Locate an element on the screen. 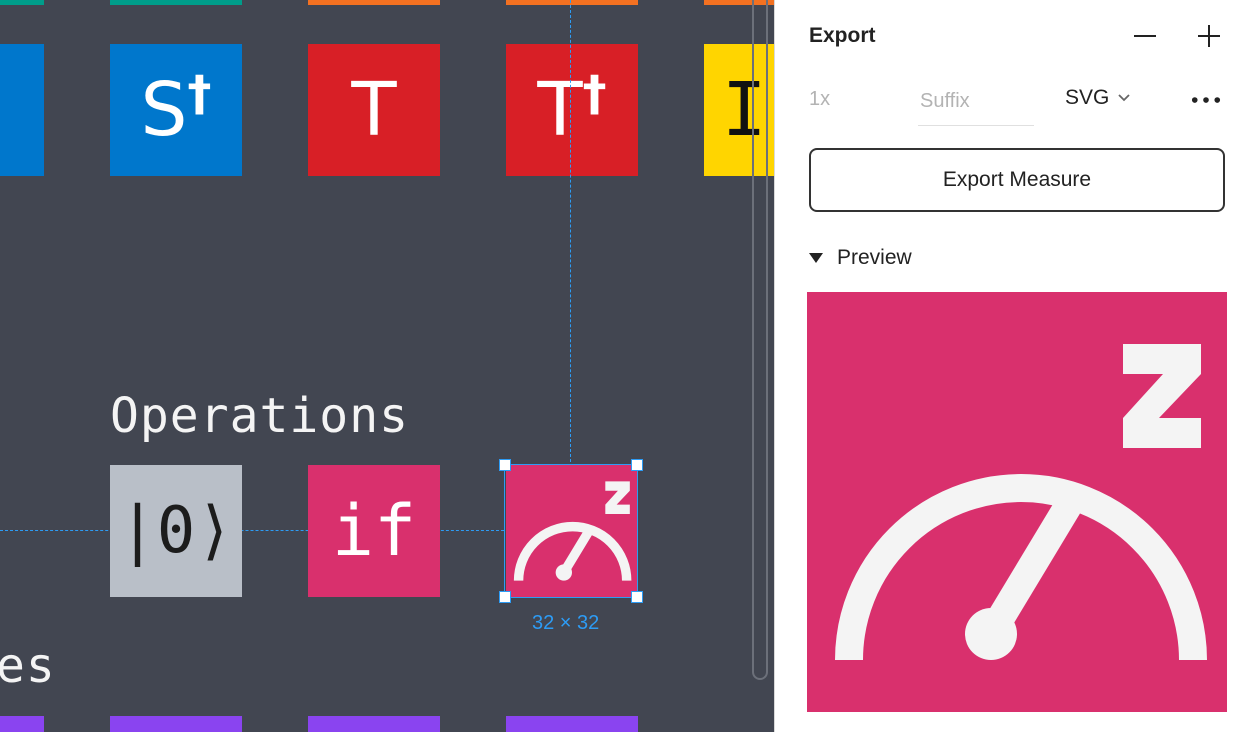 Image resolution: width=1242 pixels, height=732 pixels. export-scale-value: 1x is located at coordinates (819, 99).